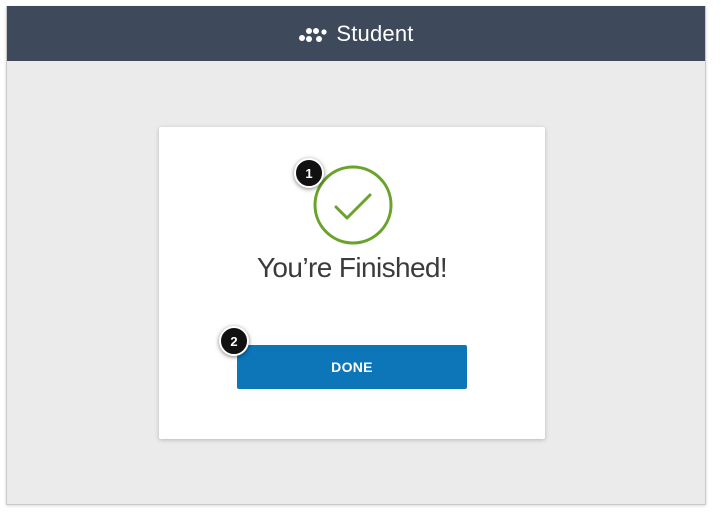  Describe the element at coordinates (309, 173) in the screenshot. I see `callout-badge-1: 1` at that location.